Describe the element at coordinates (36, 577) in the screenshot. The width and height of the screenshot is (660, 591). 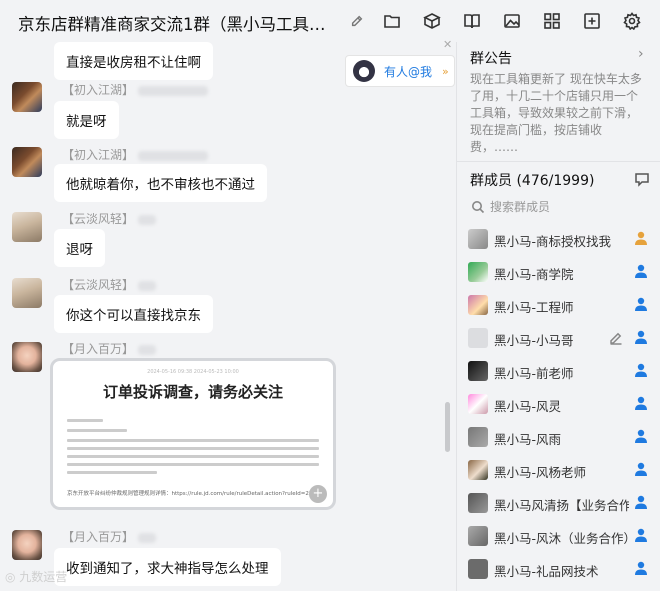
I see `watermark: ◎ 九数运营` at that location.